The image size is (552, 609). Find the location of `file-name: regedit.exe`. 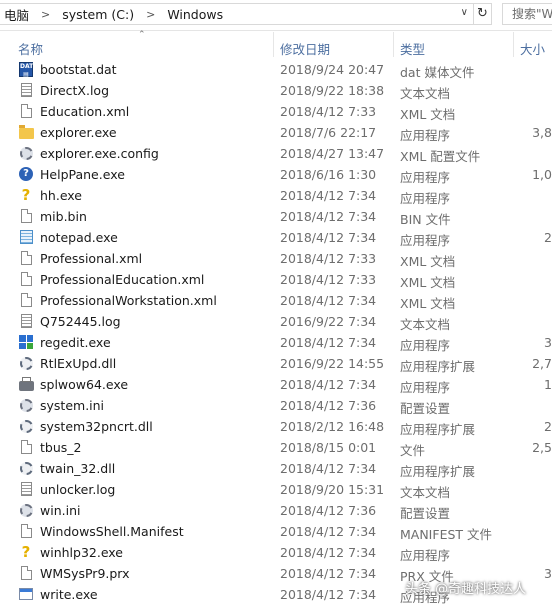

file-name: regedit.exe is located at coordinates (75, 342).